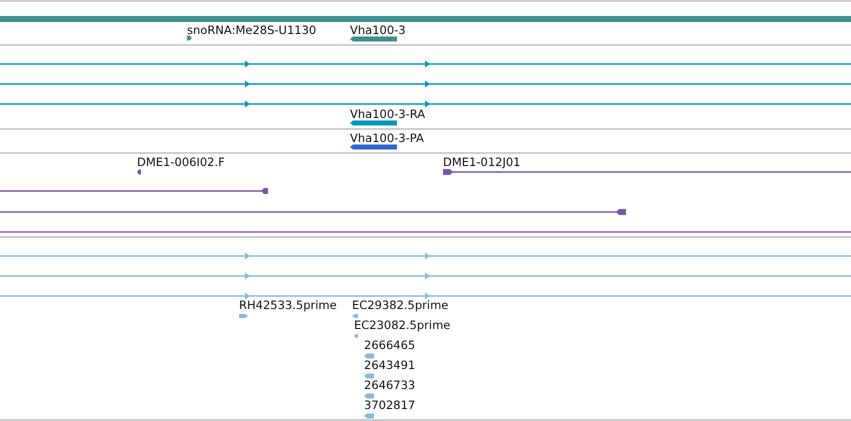 The width and height of the screenshot is (851, 421). I want to click on feature-label: Vha100-3-PA, so click(387, 138).